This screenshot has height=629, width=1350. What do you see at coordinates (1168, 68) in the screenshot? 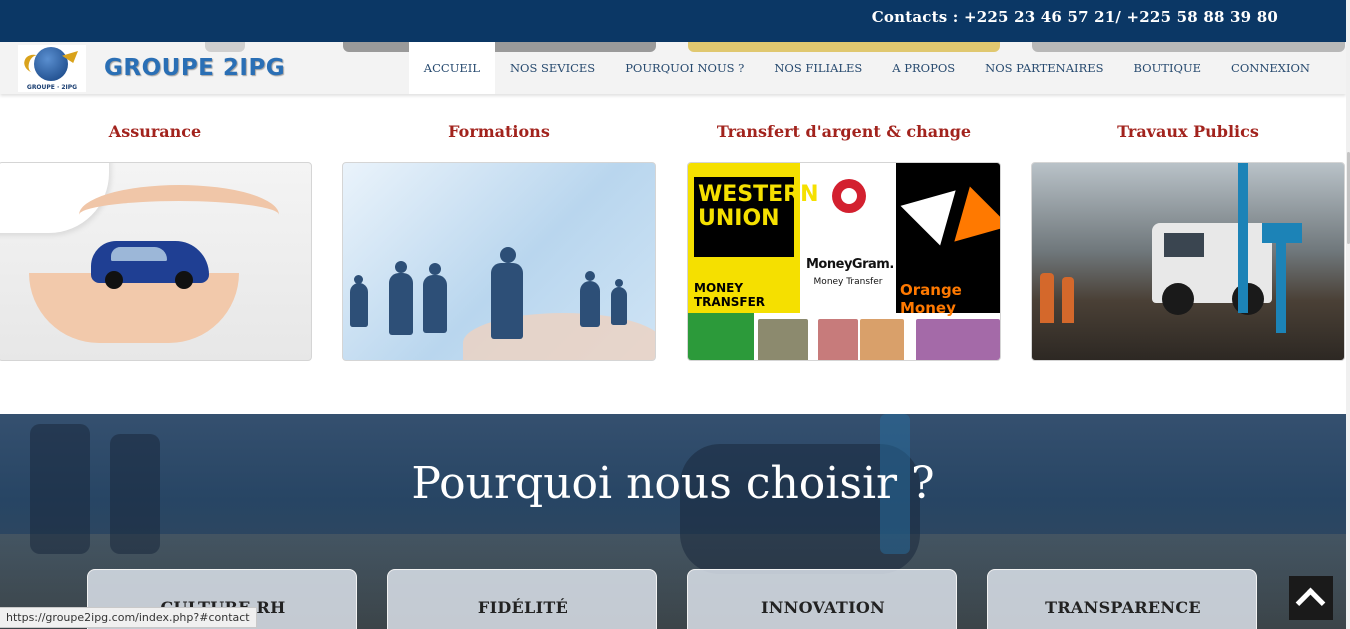
I see `nav-item-boutique: BOUTIQUE` at bounding box center [1168, 68].